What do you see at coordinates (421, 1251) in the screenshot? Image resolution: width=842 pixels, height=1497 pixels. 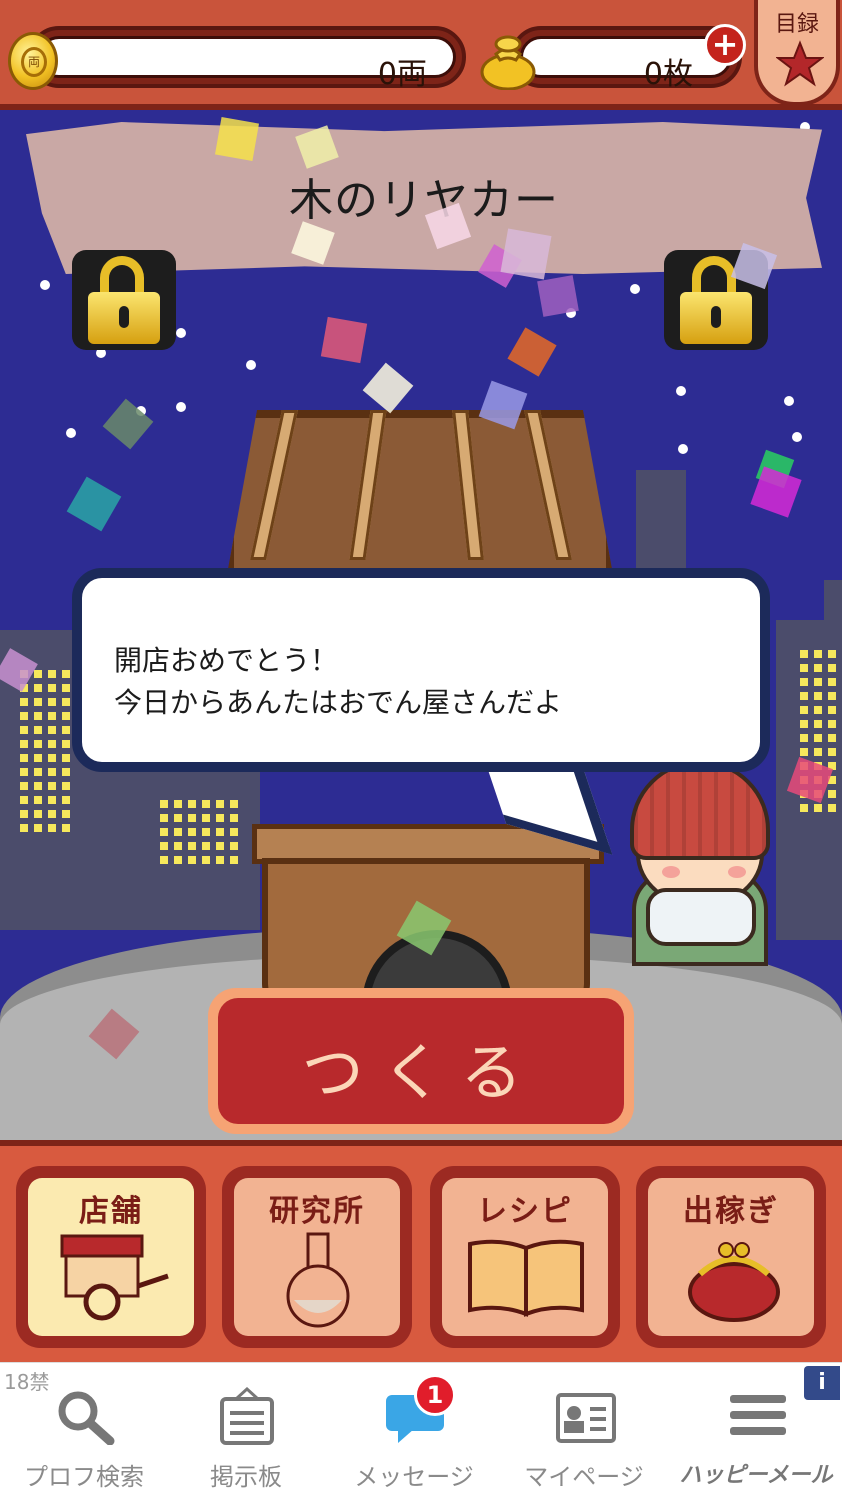 I see `main-menu: 店舗 研究所 レシピ 出稼ぎ` at bounding box center [421, 1251].